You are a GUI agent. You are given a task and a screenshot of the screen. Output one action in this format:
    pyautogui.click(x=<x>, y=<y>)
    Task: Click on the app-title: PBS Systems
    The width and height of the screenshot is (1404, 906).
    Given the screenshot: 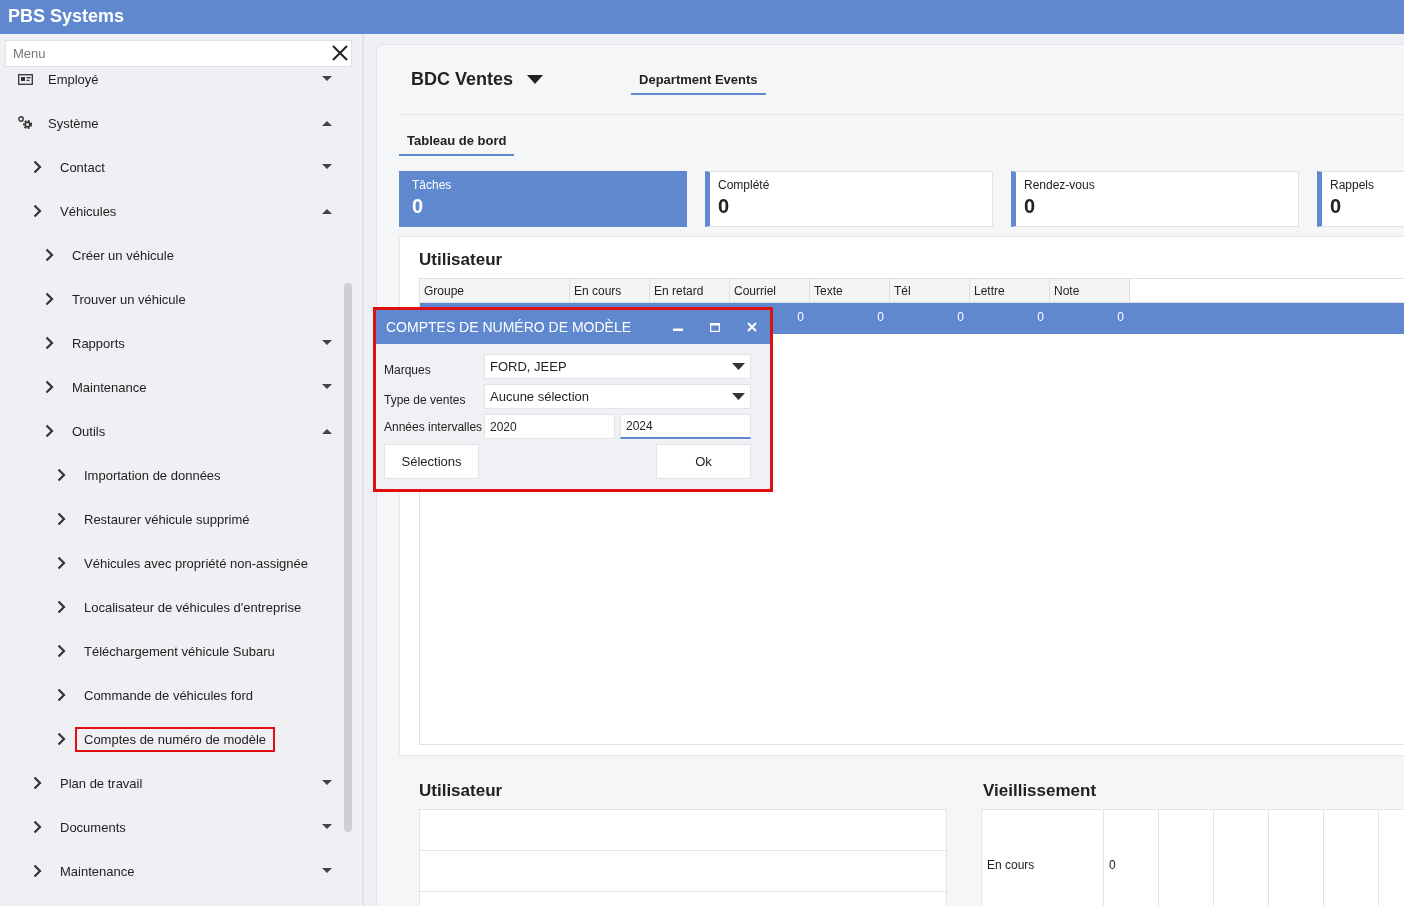 What is the action you would take?
    pyautogui.click(x=66, y=16)
    